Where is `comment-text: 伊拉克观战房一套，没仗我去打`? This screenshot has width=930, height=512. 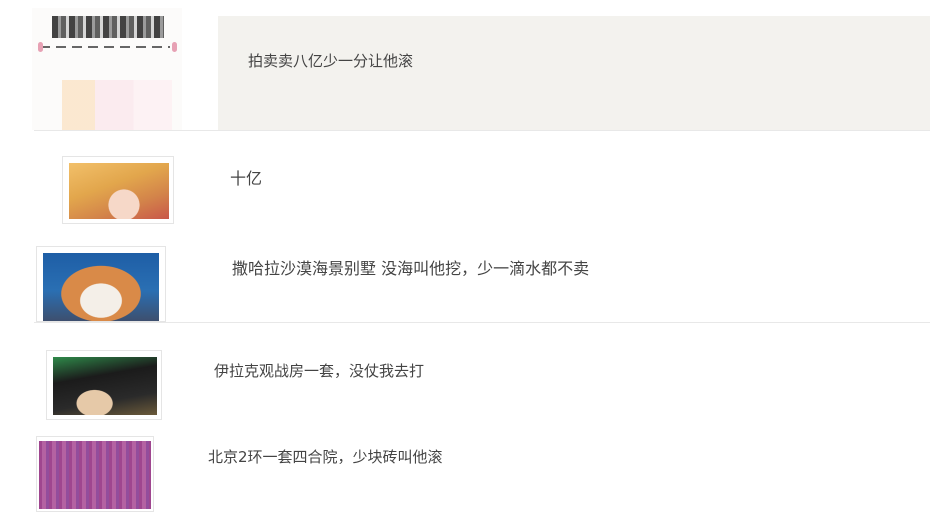 comment-text: 伊拉克观战房一套，没仗我去打 is located at coordinates (319, 371).